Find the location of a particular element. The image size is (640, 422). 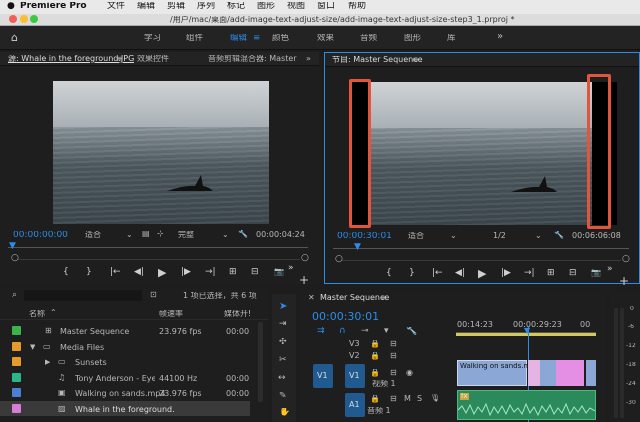

menu-edit: 编辑 is located at coordinates (146, 6).